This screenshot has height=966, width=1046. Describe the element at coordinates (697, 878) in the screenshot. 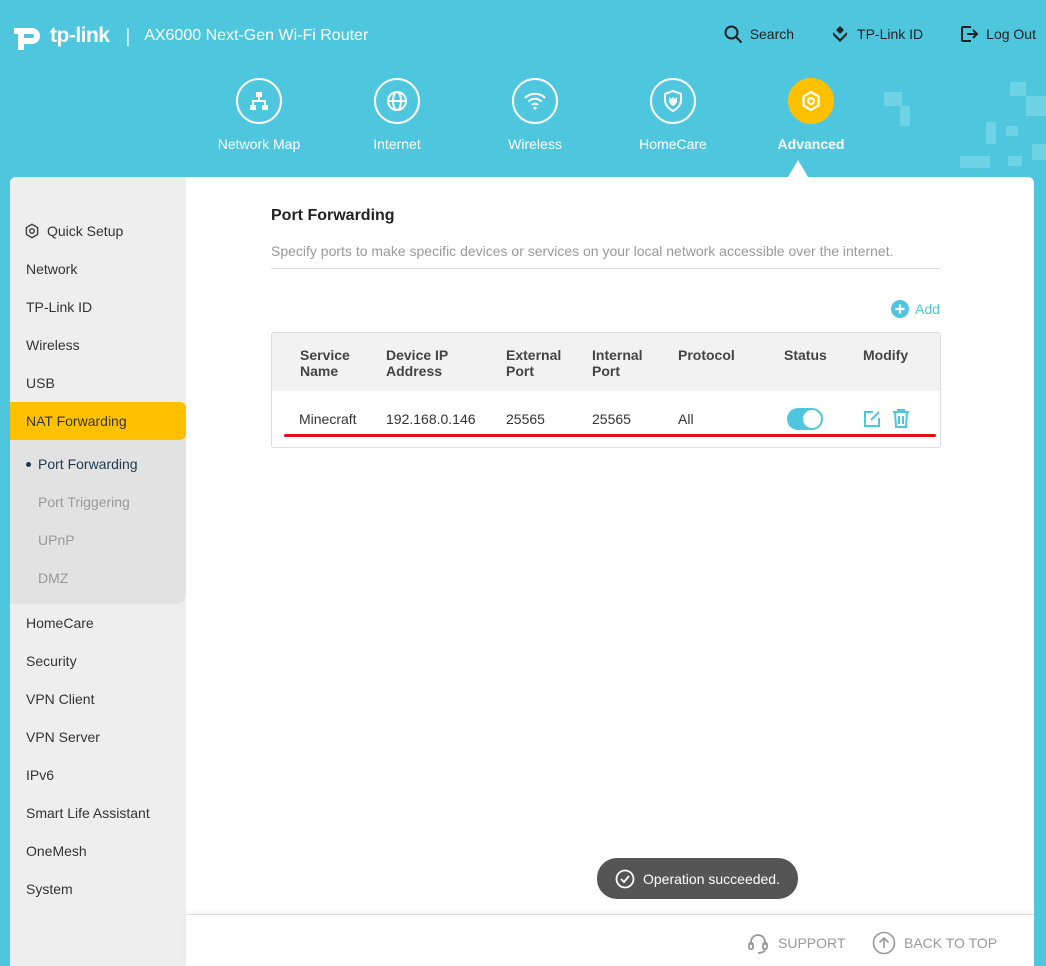

I see `toast-message: Operation succeeded.` at that location.